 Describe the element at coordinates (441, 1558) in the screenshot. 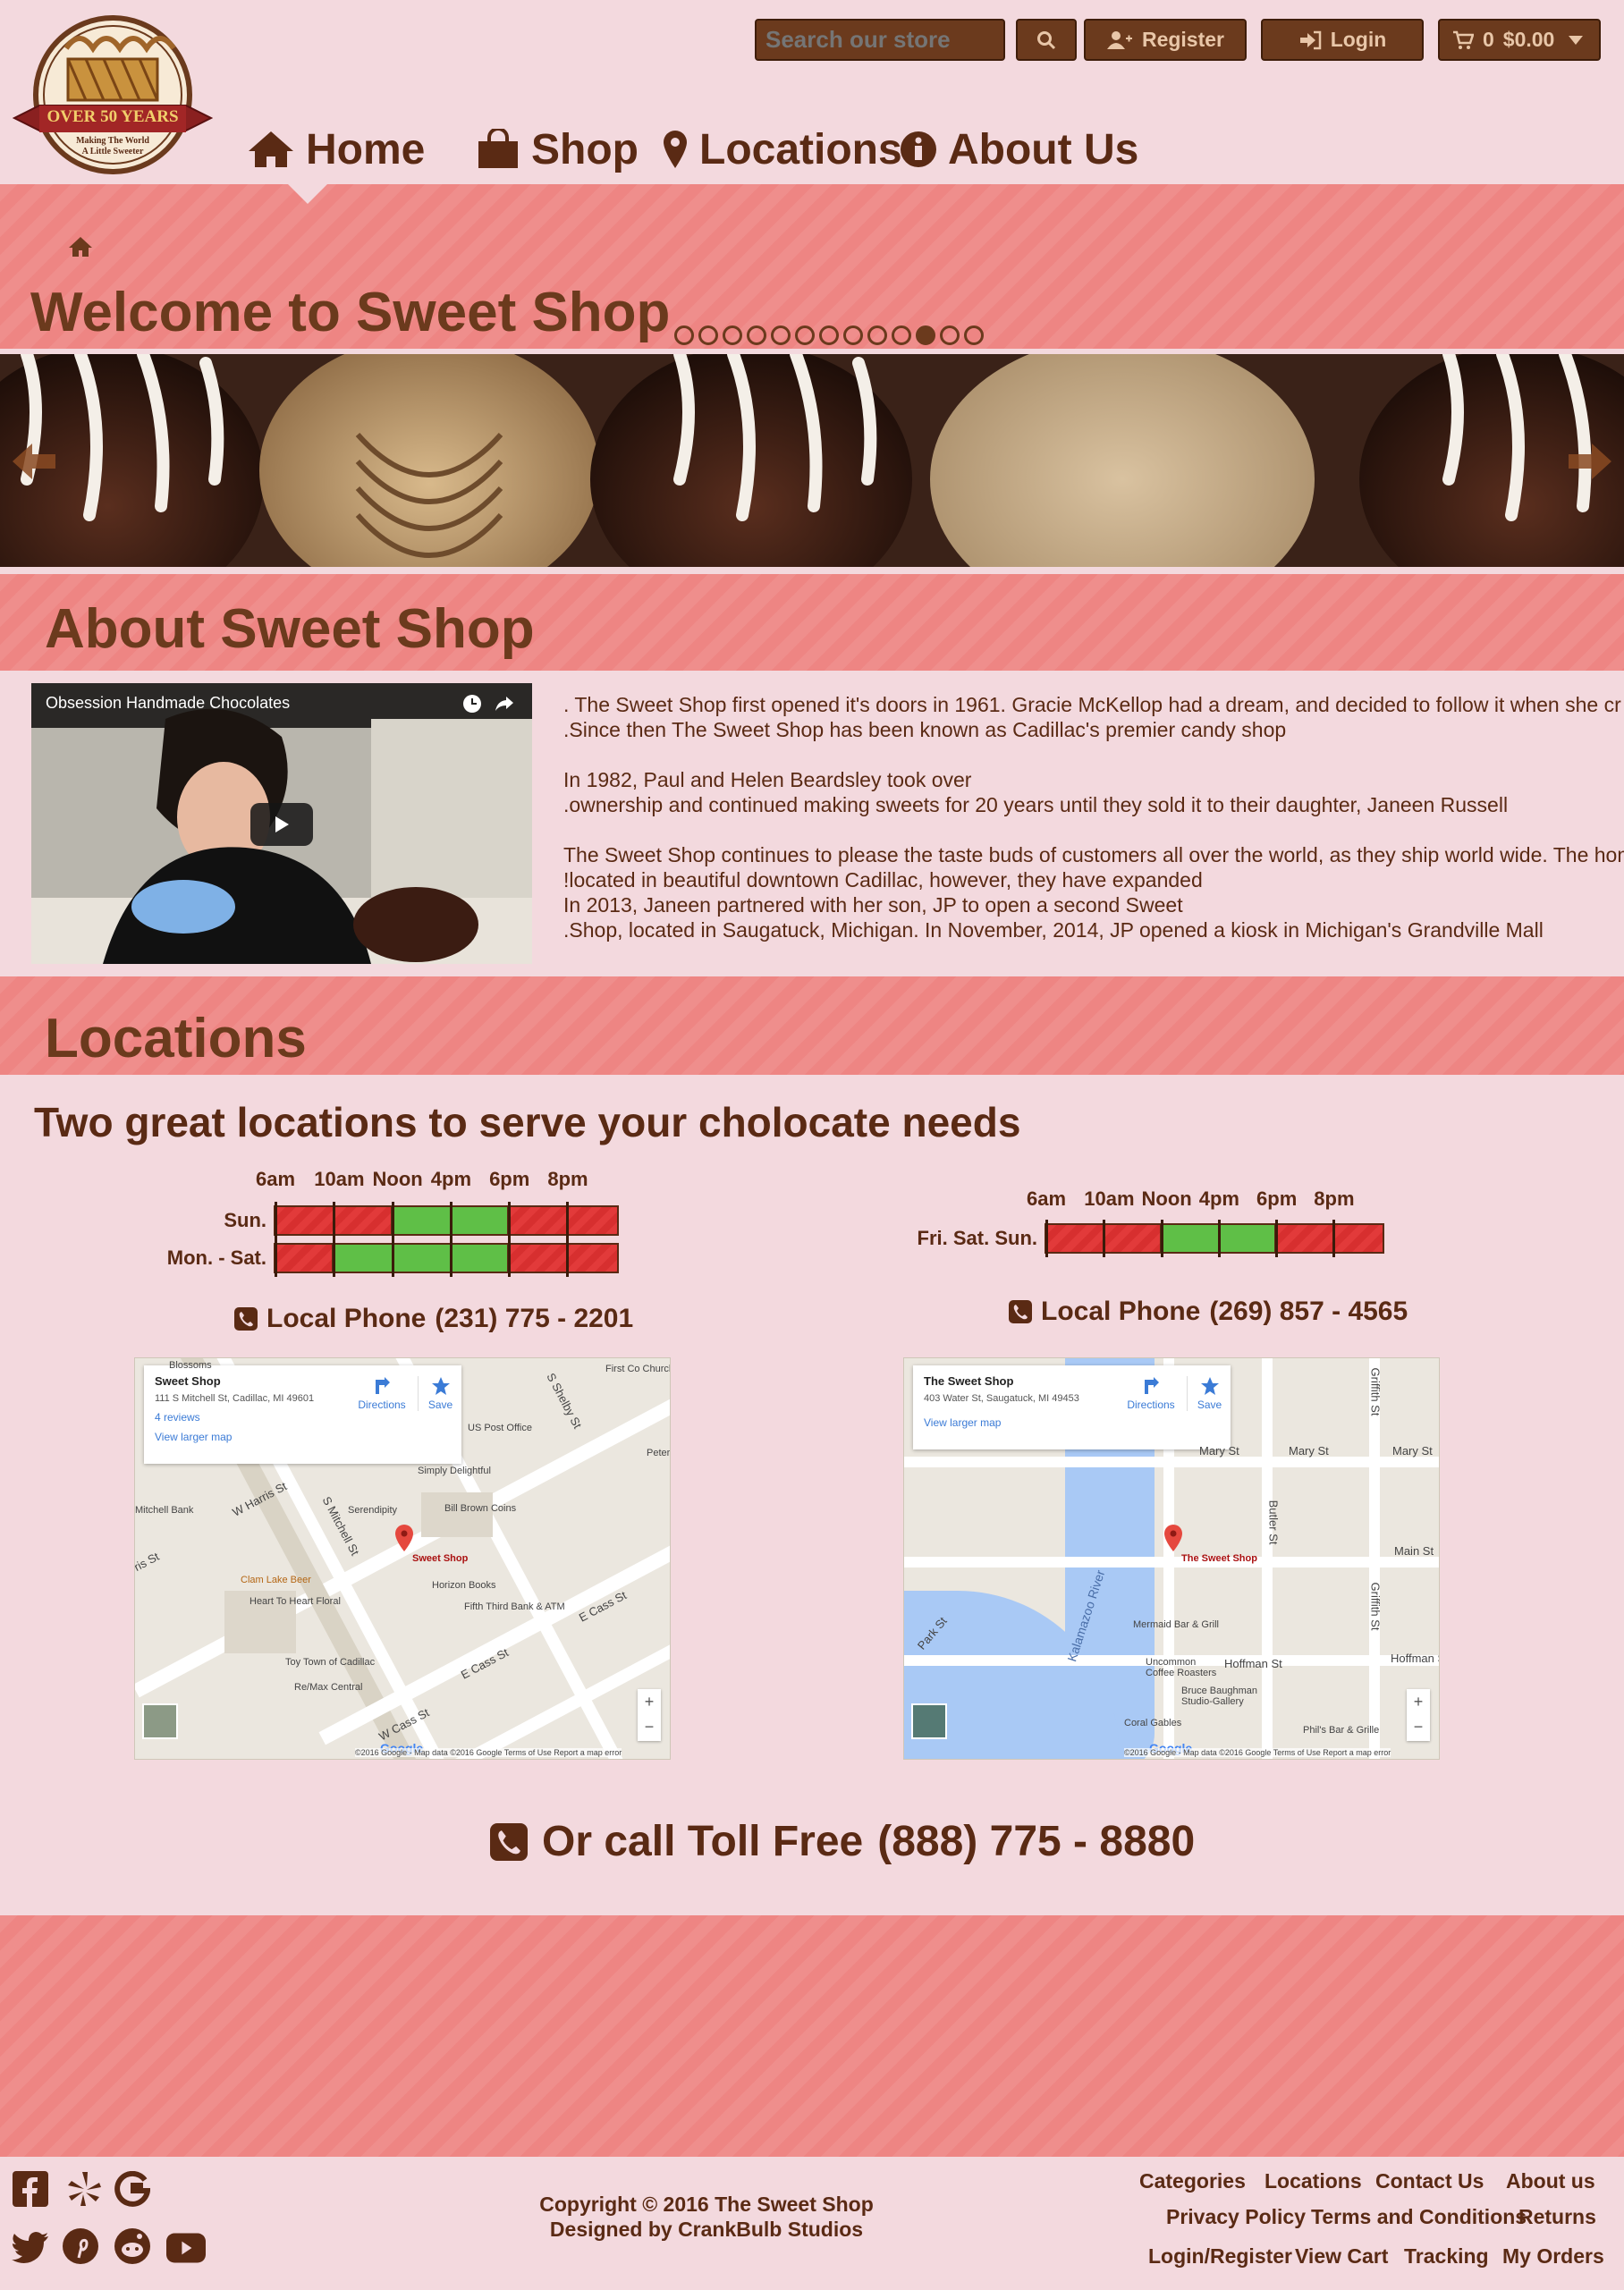

I see `map-marker-label: Sweet Shop` at that location.